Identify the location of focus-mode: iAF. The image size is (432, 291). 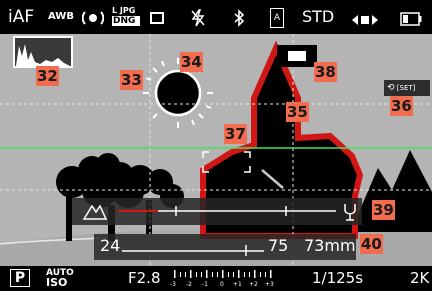
(21, 17).